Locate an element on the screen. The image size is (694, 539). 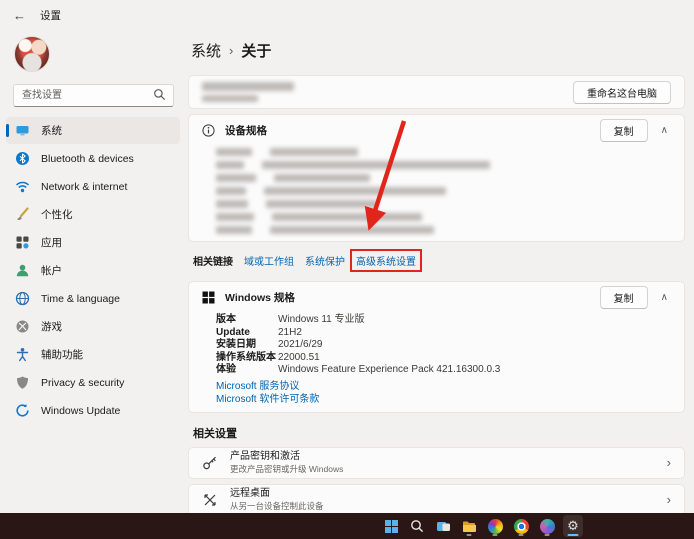
device-spec-copy-button: 复制 is located at coordinates (623, 130).